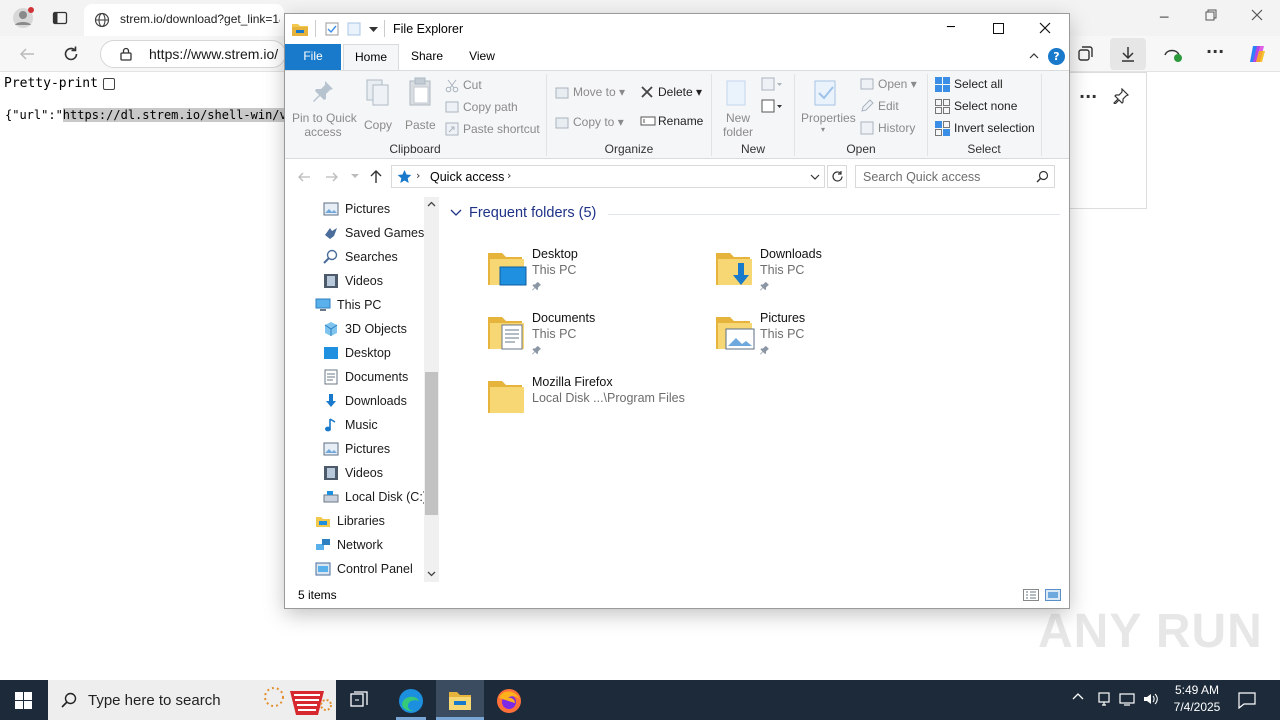 The width and height of the screenshot is (1280, 720). Describe the element at coordinates (482, 57) in the screenshot. I see `tab-view: View` at that location.